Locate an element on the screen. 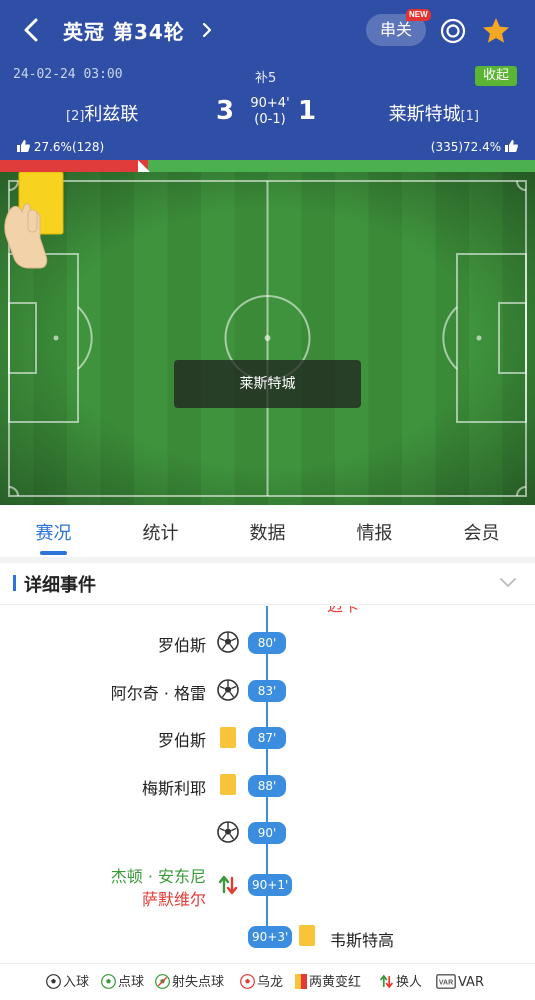 The width and height of the screenshot is (535, 1000). legend-label: 点球 is located at coordinates (131, 982).